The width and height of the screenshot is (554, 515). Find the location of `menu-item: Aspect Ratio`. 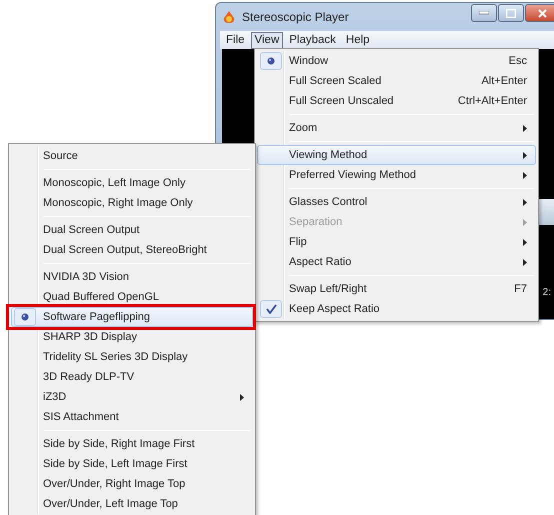

menu-item: Aspect Ratio is located at coordinates (396, 262).